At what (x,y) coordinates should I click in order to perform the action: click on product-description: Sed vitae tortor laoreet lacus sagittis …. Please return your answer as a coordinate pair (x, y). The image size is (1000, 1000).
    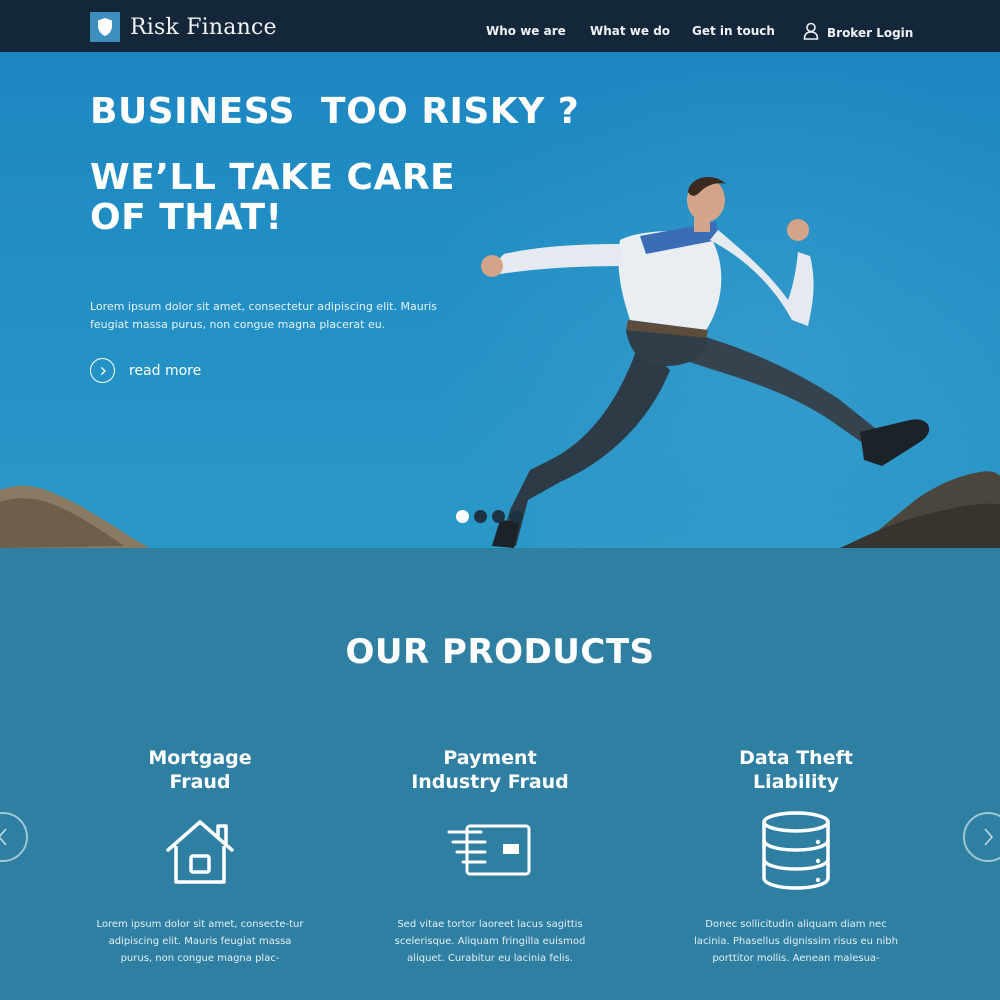
    Looking at the image, I should click on (490, 941).